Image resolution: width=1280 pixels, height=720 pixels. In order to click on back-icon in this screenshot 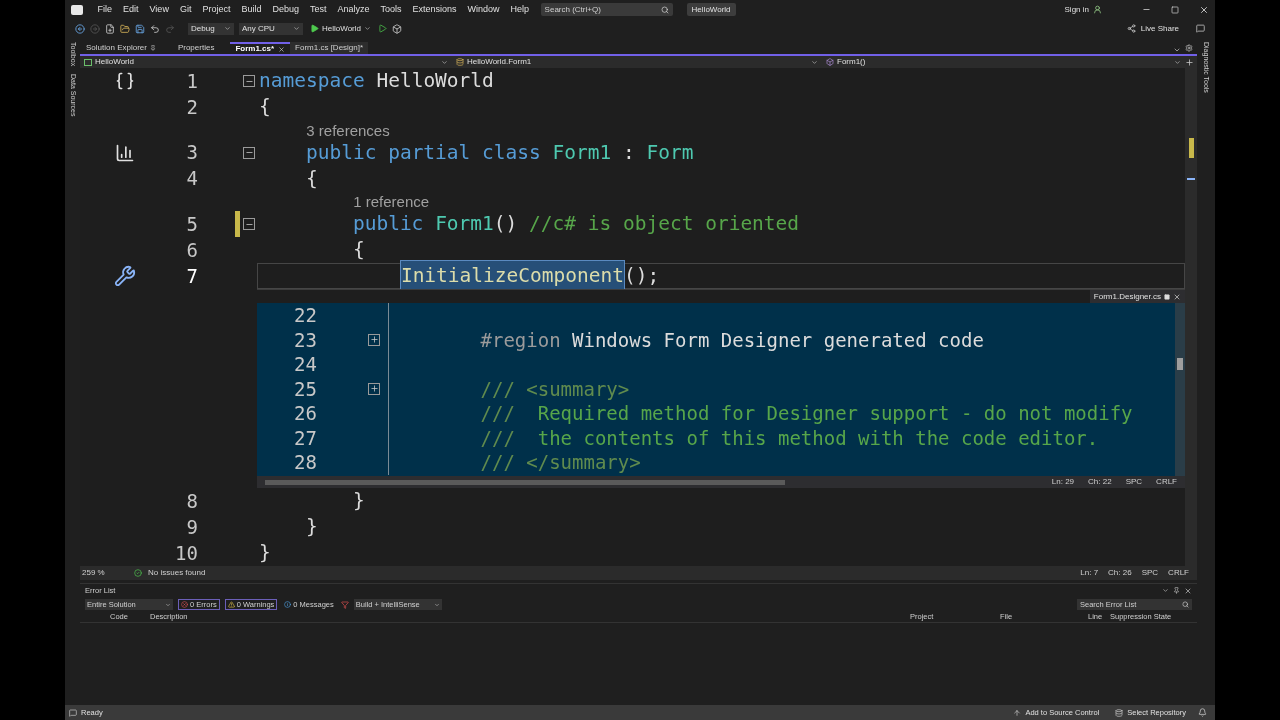, I will do `click(80, 28)`.